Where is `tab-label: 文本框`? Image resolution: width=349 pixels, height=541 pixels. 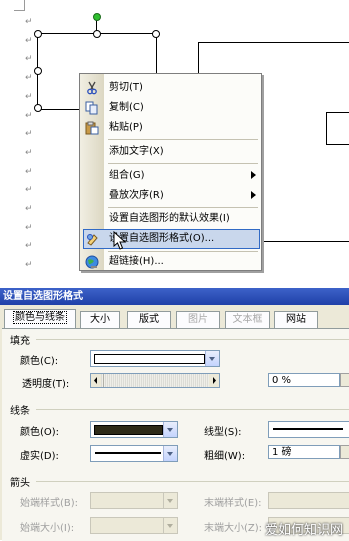
tab-label: 文本框 is located at coordinates (247, 319).